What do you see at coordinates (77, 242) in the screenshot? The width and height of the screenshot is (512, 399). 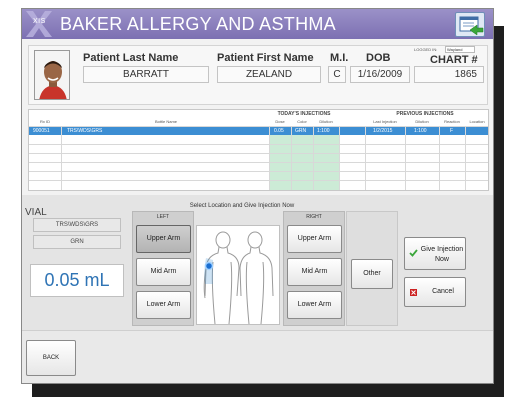 I see `vial-color: GRN` at bounding box center [77, 242].